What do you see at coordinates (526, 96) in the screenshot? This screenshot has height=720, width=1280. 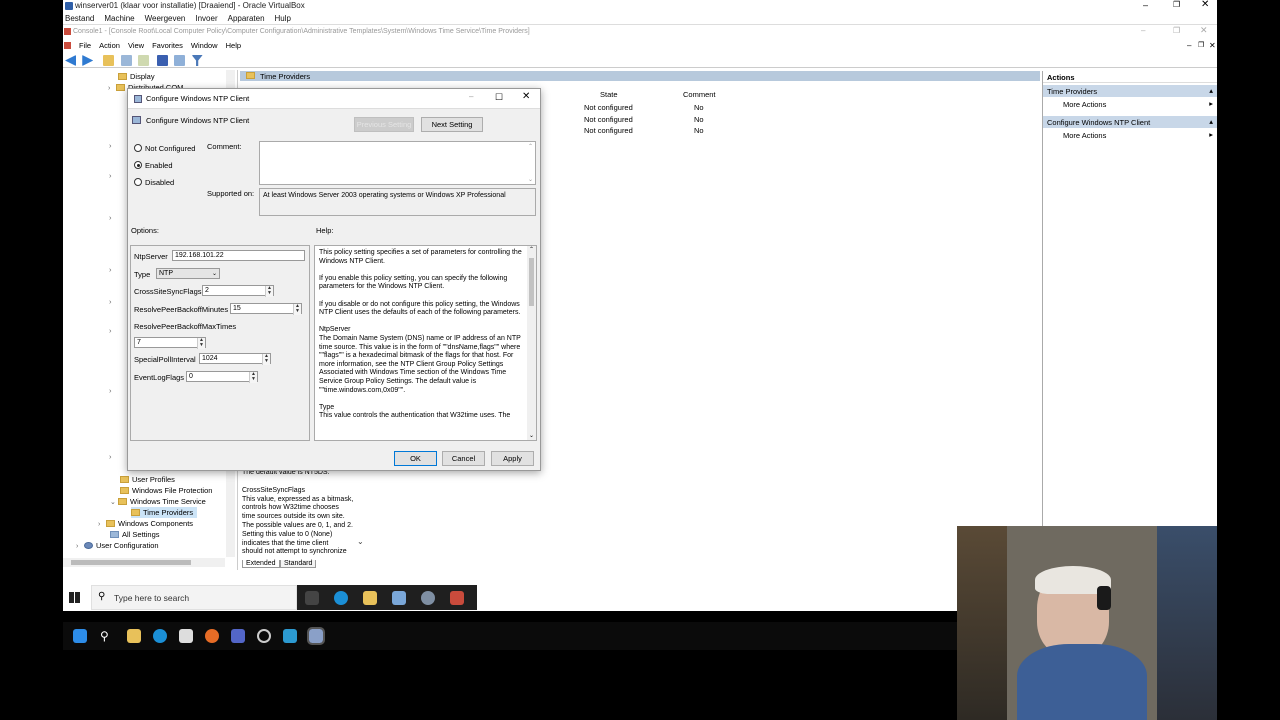 I see `dialog-close-icon: ✕` at bounding box center [526, 96].